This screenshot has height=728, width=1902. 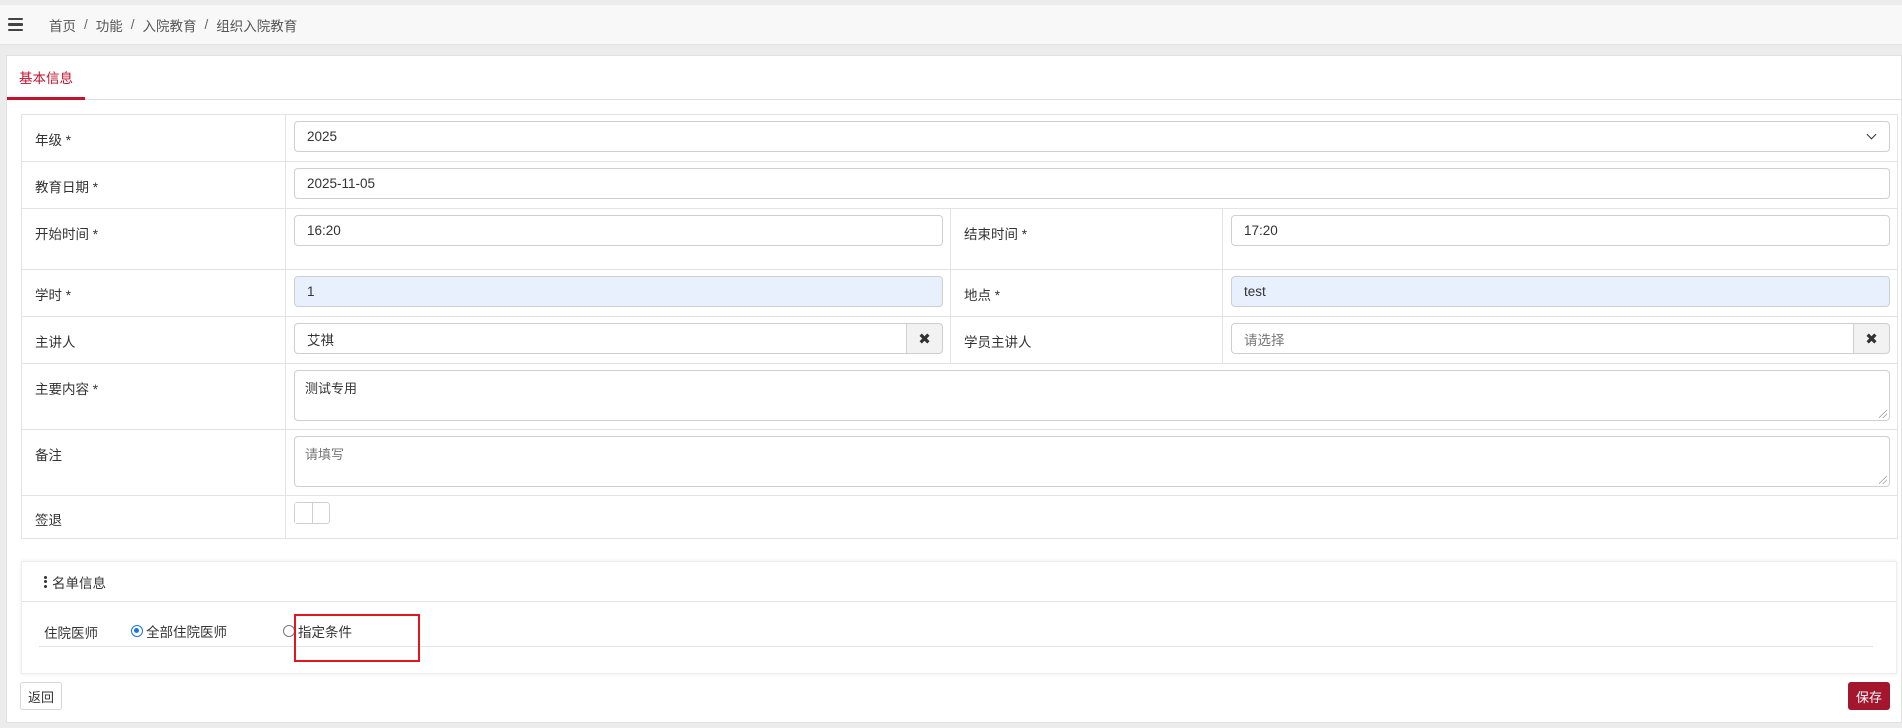 I want to click on breadcrumb: 首页 / 功能 / 入院教育 / 组织入院教育, so click(x=173, y=25).